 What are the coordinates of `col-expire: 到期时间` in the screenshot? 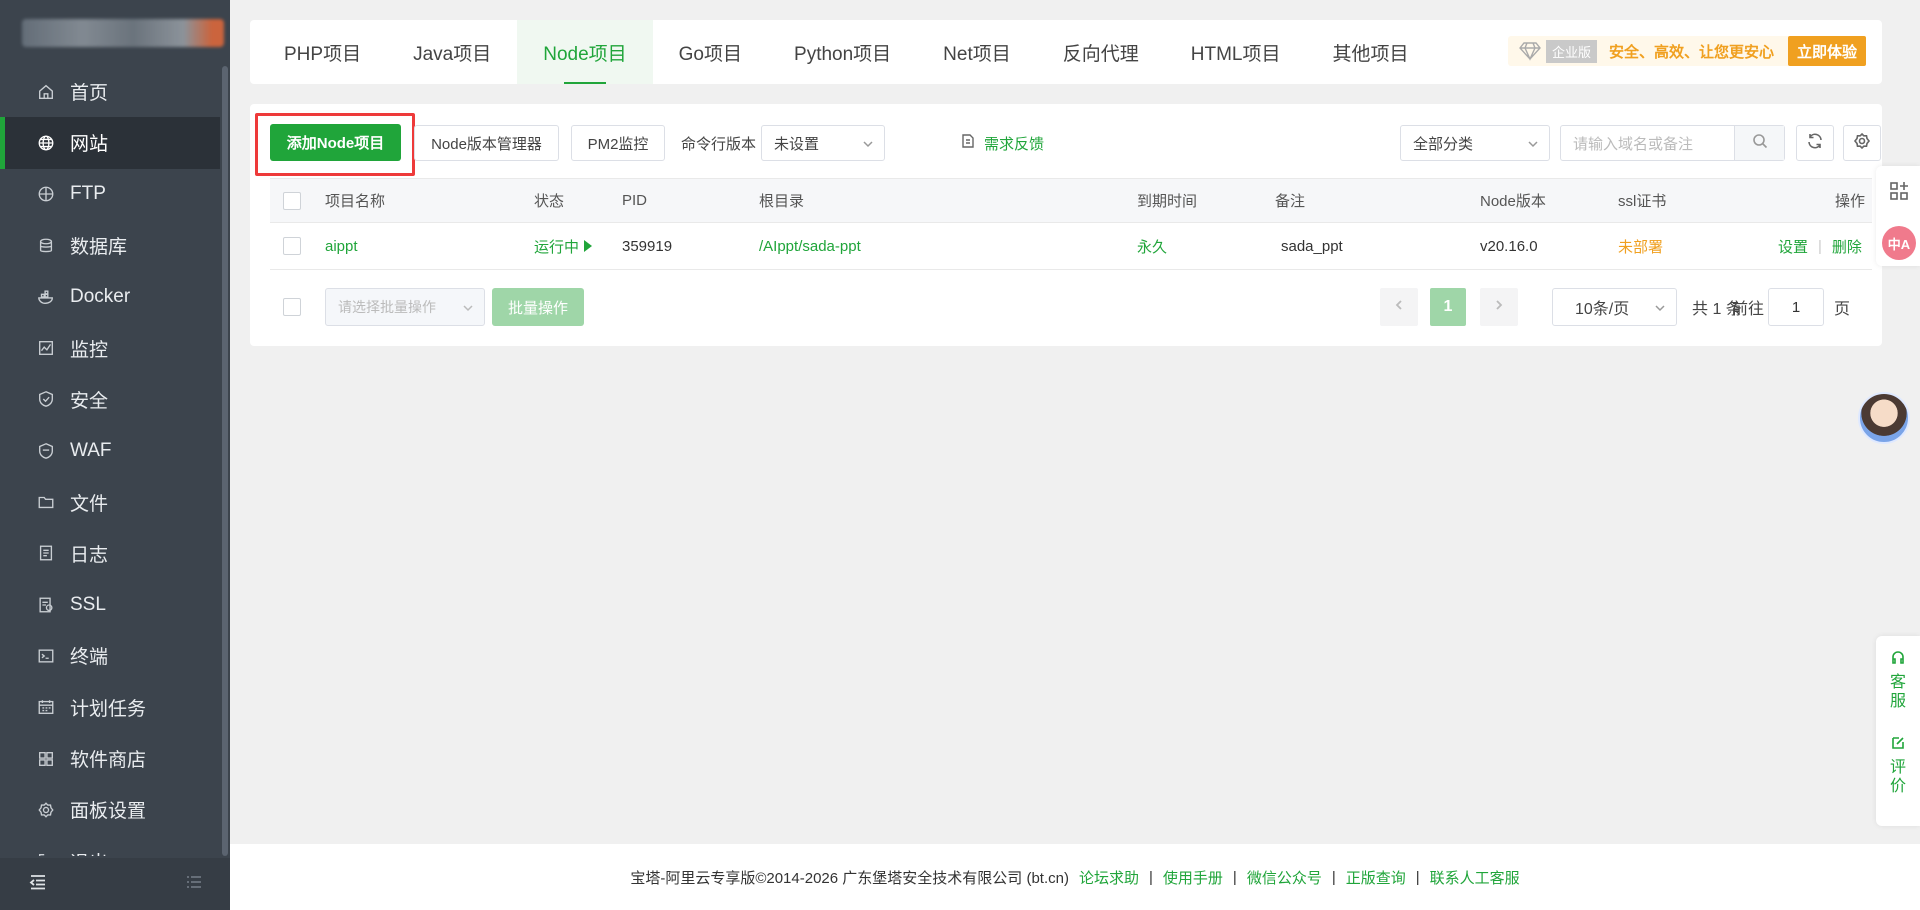 It's located at (1167, 200).